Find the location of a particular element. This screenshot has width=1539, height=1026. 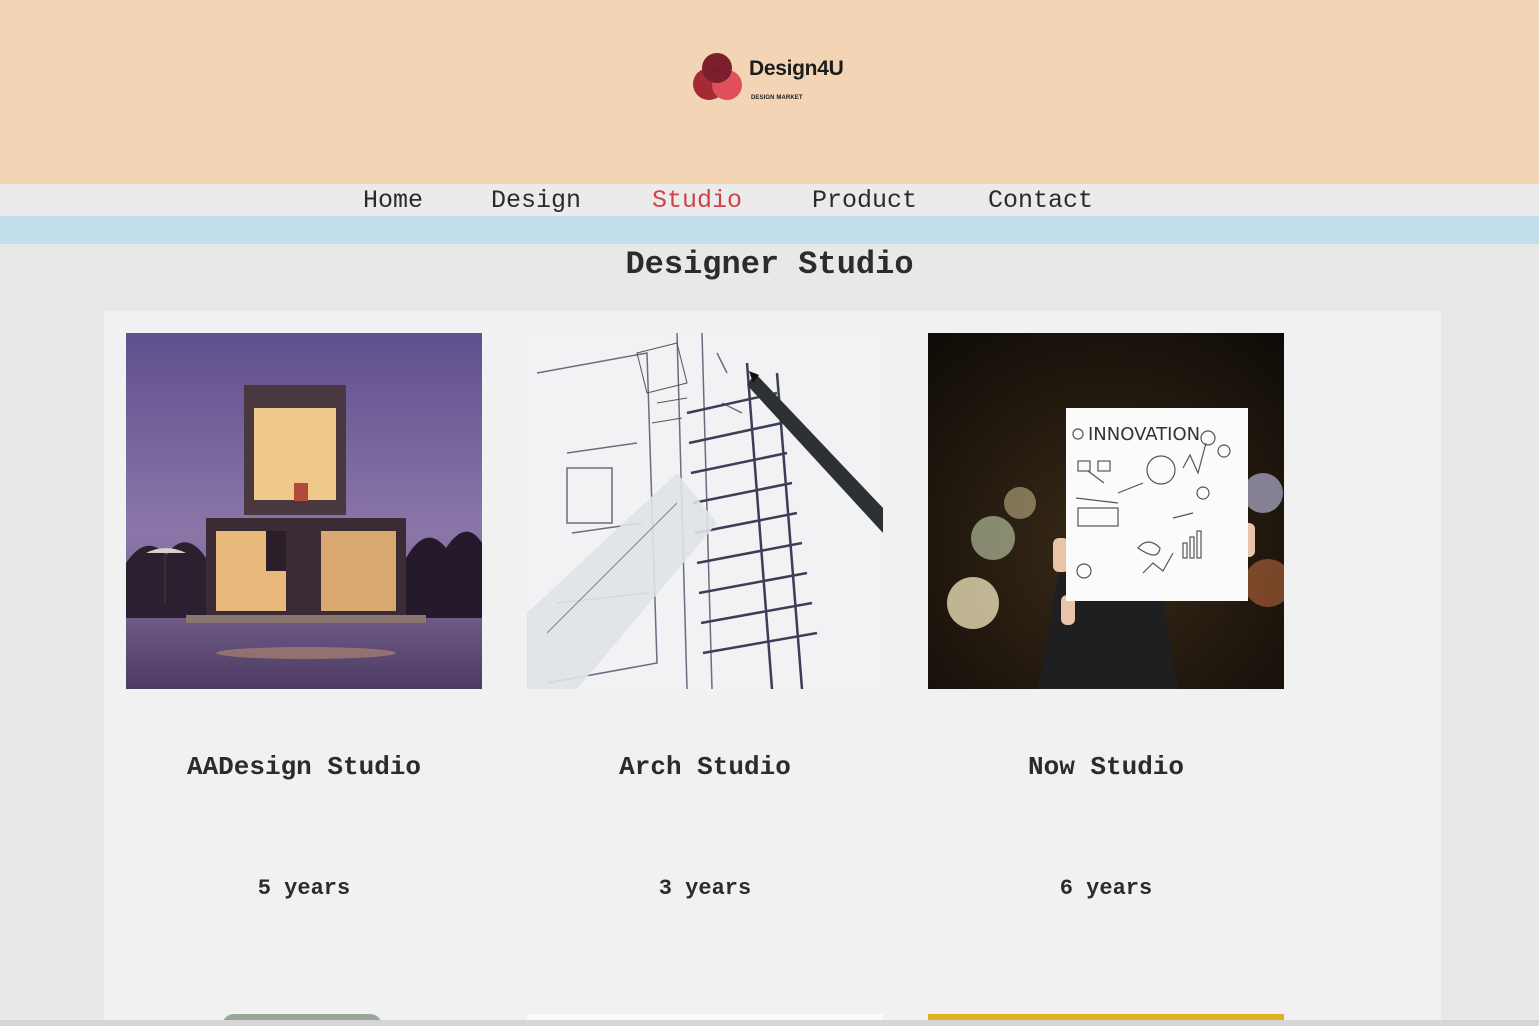

nav-underline-stripe is located at coordinates (769, 230).